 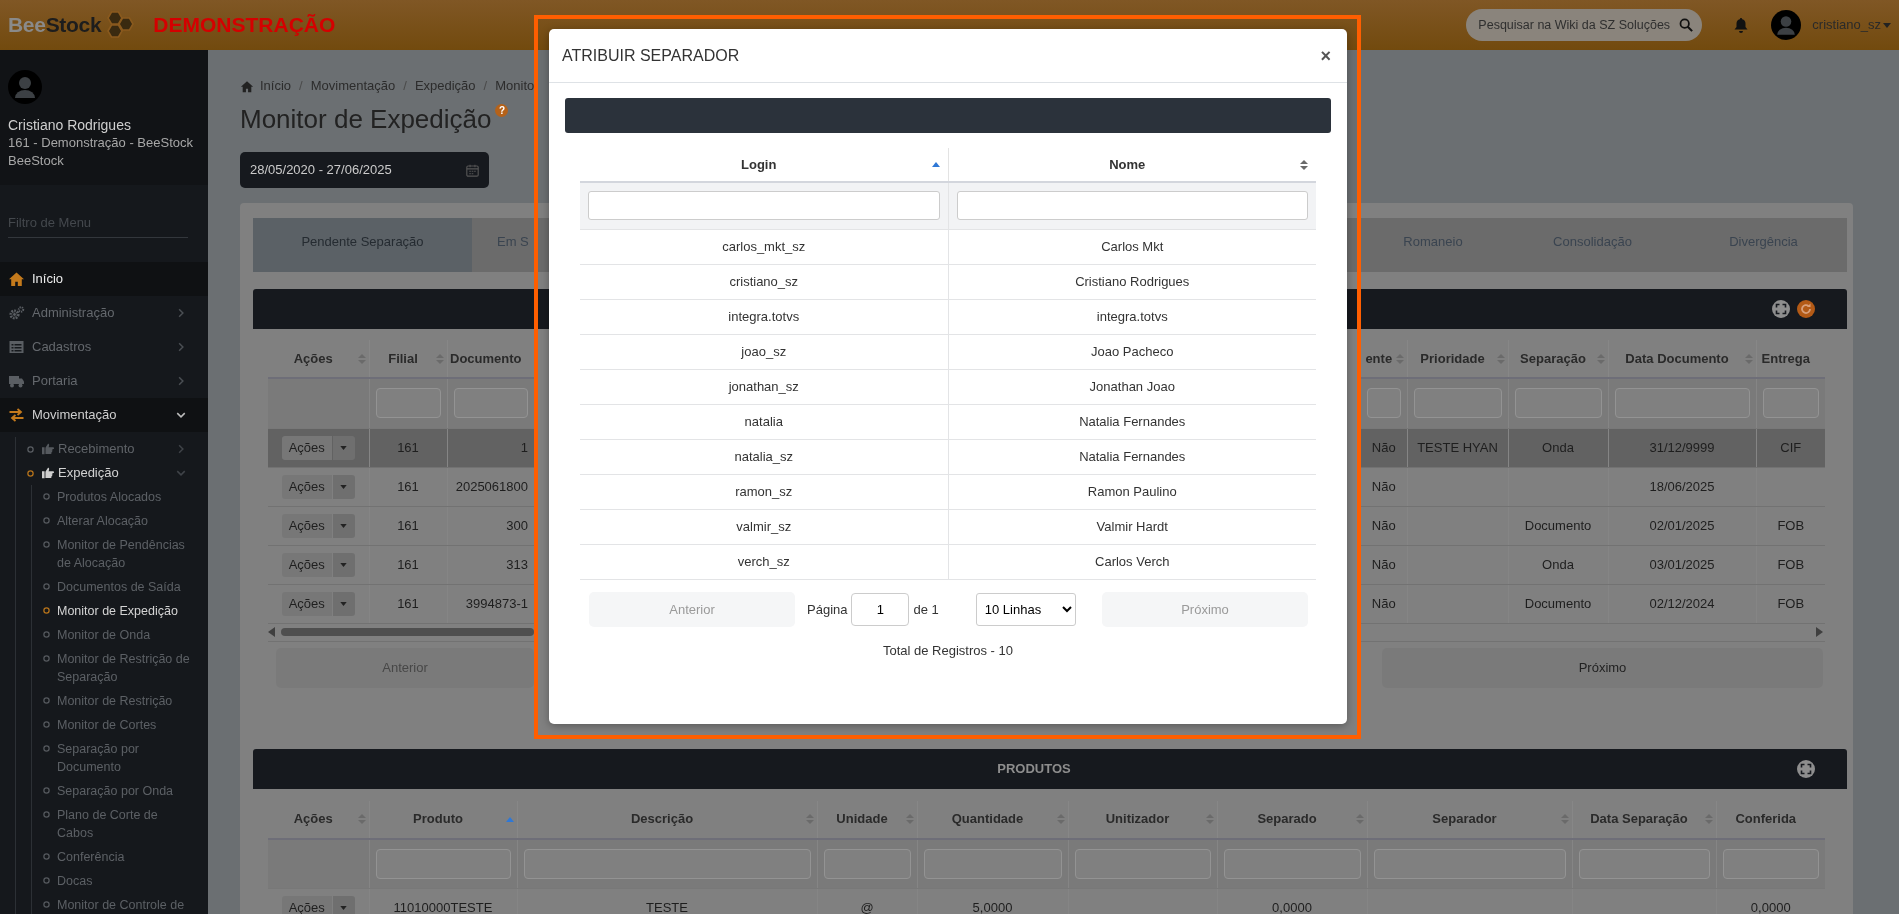 I want to click on table-row: Não Documento 02/12/2024 FOB, so click(x=1593, y=603).